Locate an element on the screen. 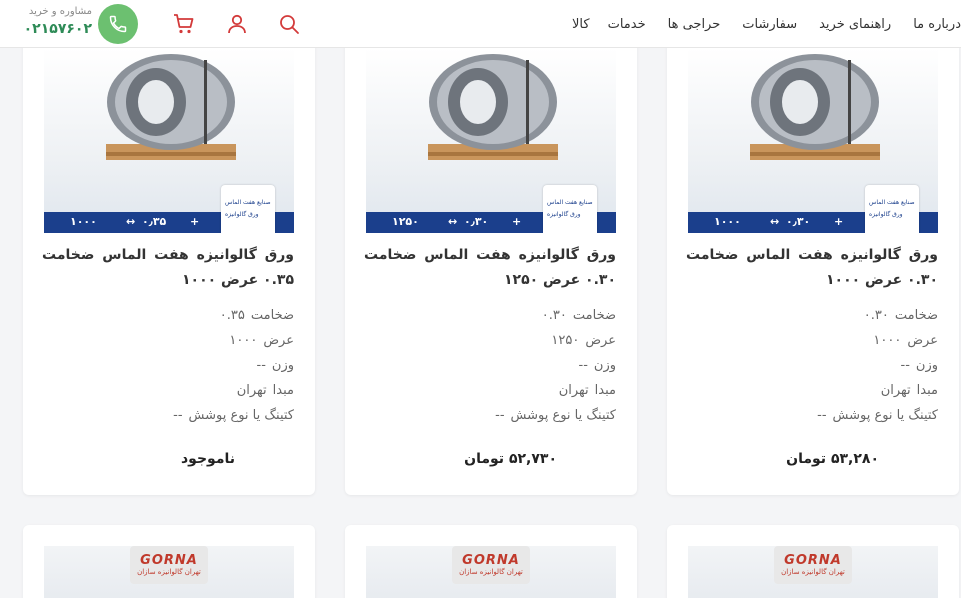 The image size is (961, 598). consult-info: مشاوره و خرید ۰۲۱۵۷۶۰۲ is located at coordinates (57, 21).